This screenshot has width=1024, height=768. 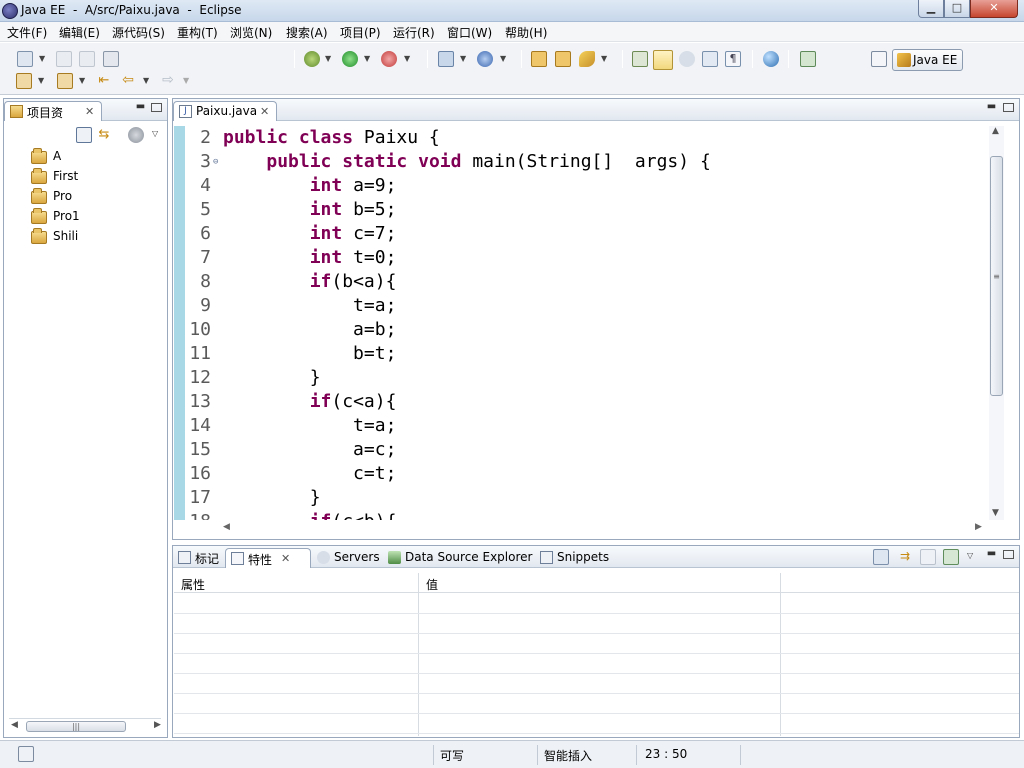 What do you see at coordinates (25, 59) in the screenshot?
I see `new-icon` at bounding box center [25, 59].